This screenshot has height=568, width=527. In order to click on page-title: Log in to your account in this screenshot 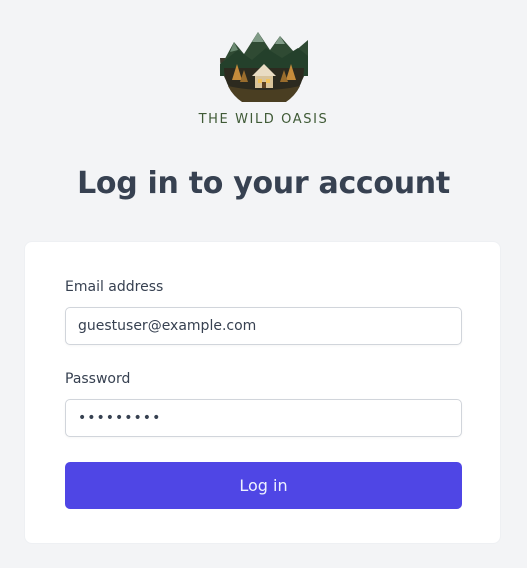, I will do `click(263, 183)`.